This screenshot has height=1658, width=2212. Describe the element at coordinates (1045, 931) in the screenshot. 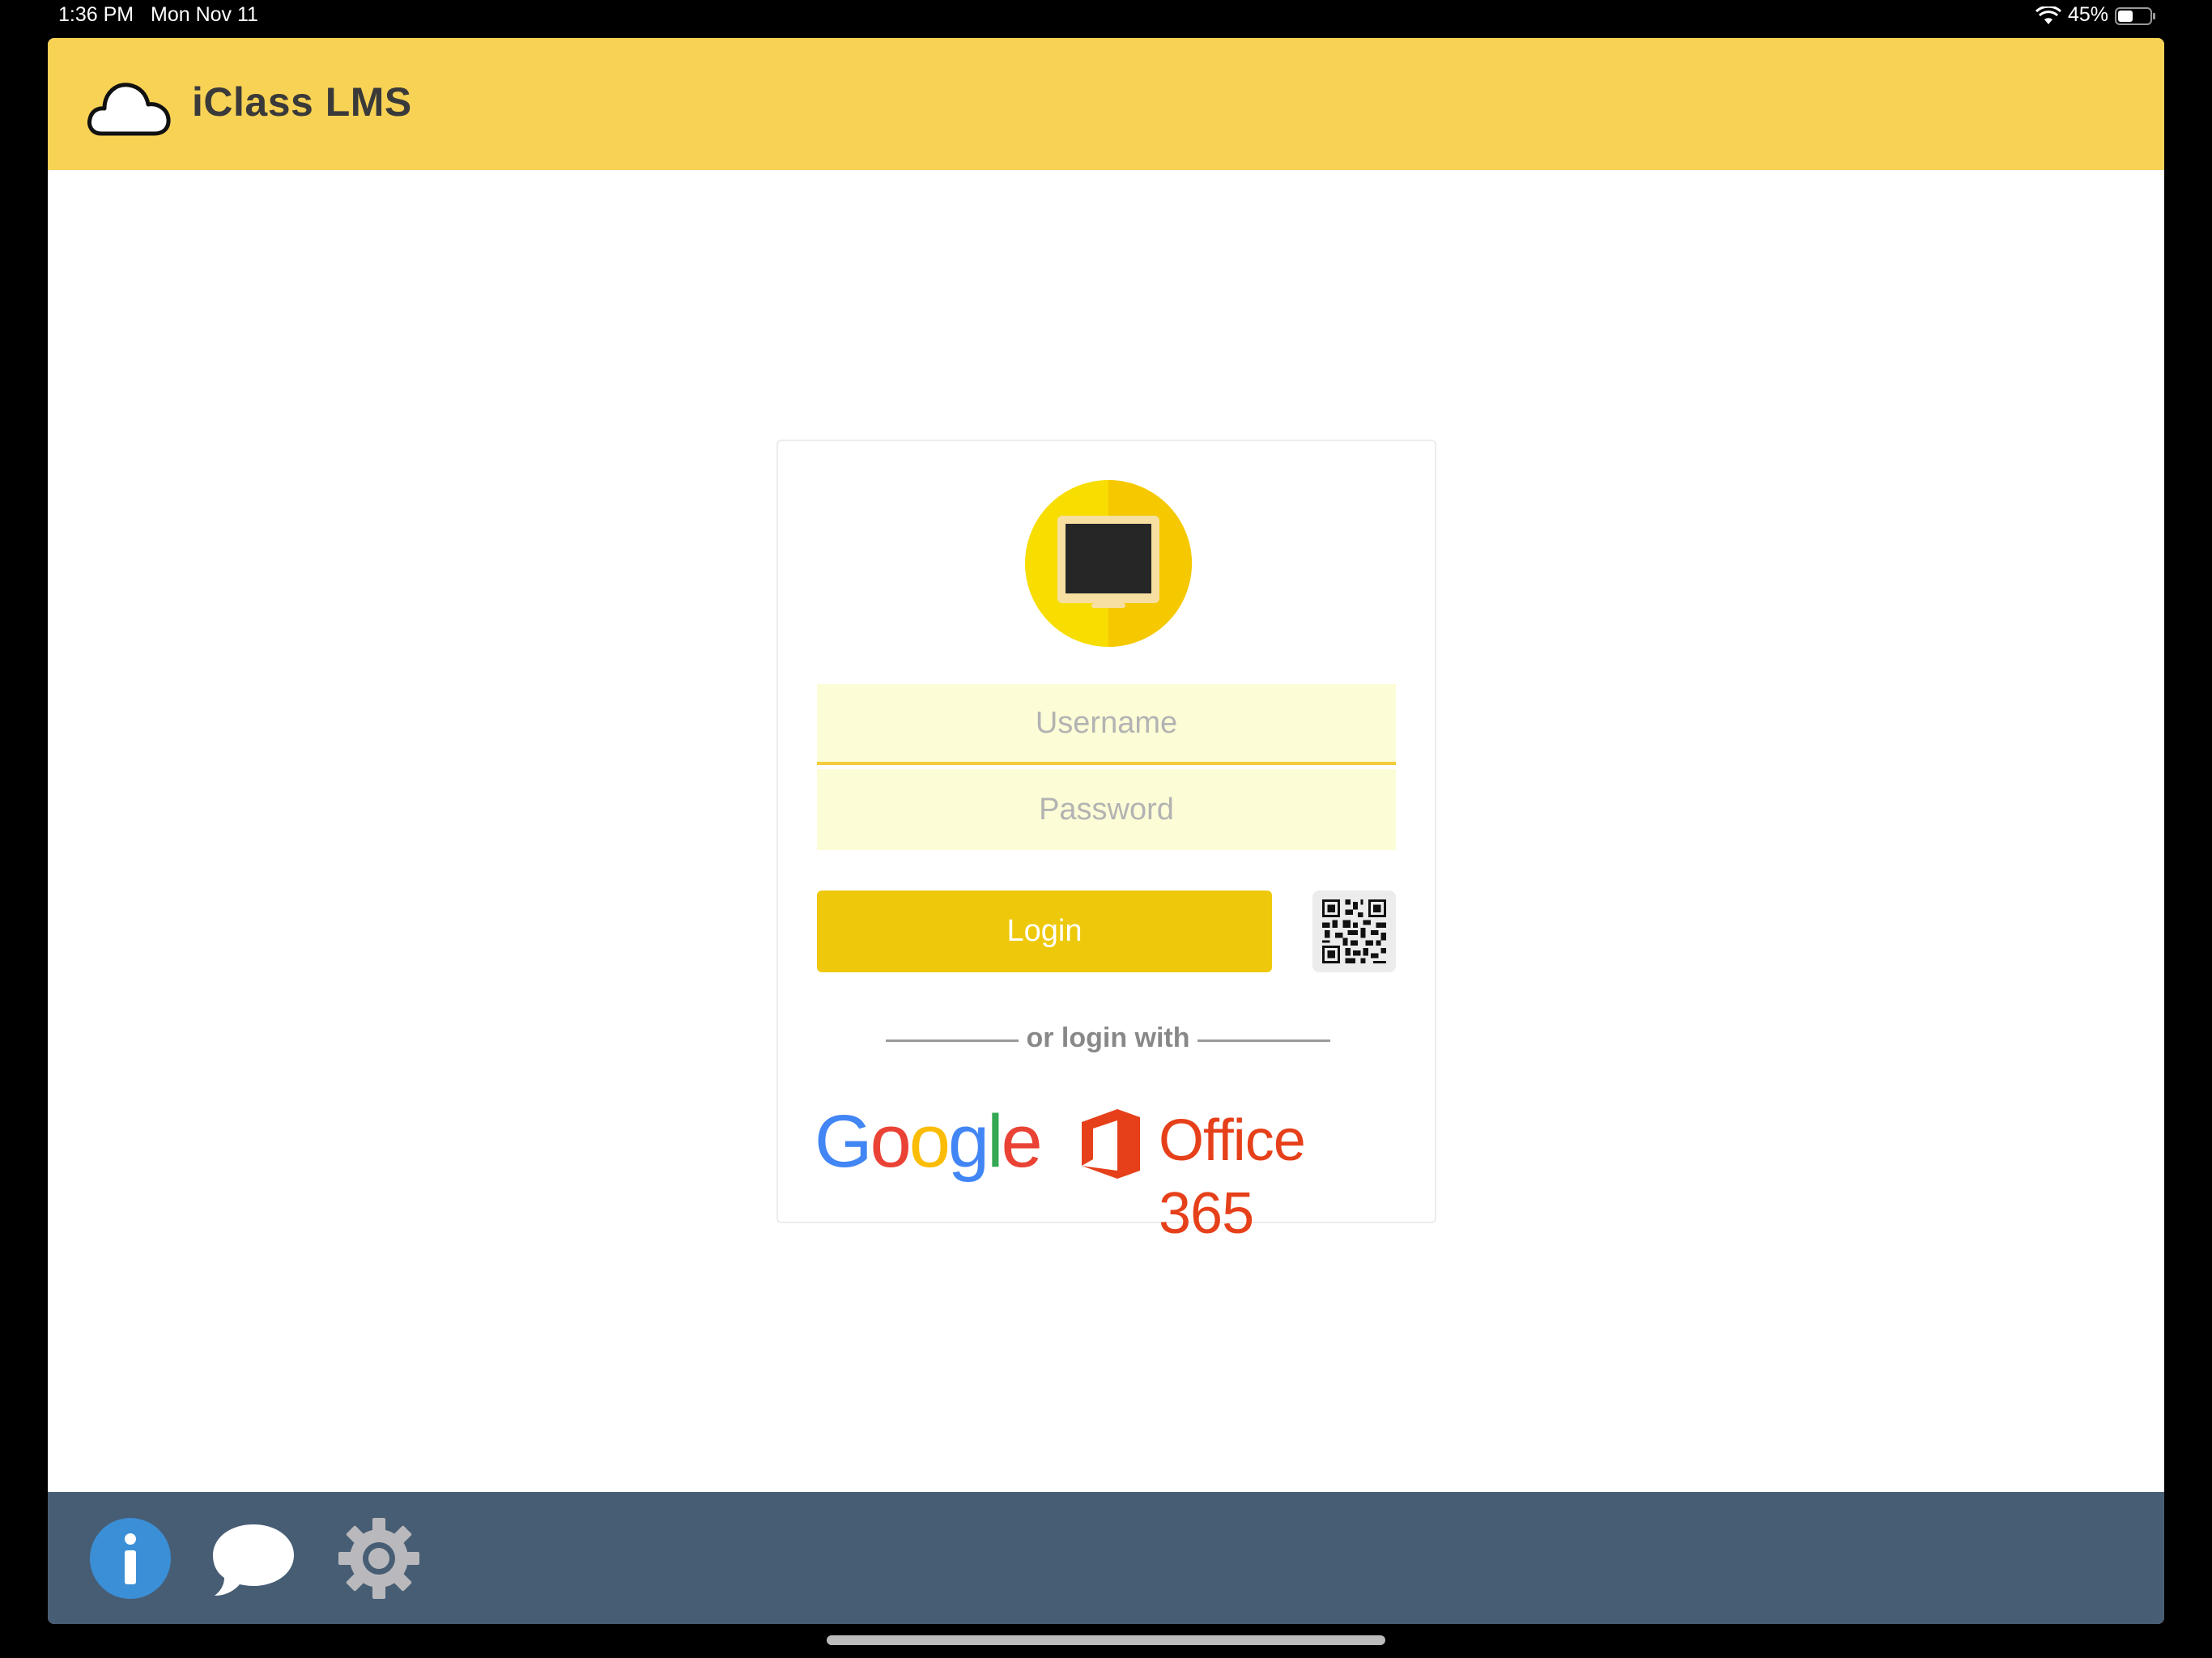

I see `login-button: Login` at that location.